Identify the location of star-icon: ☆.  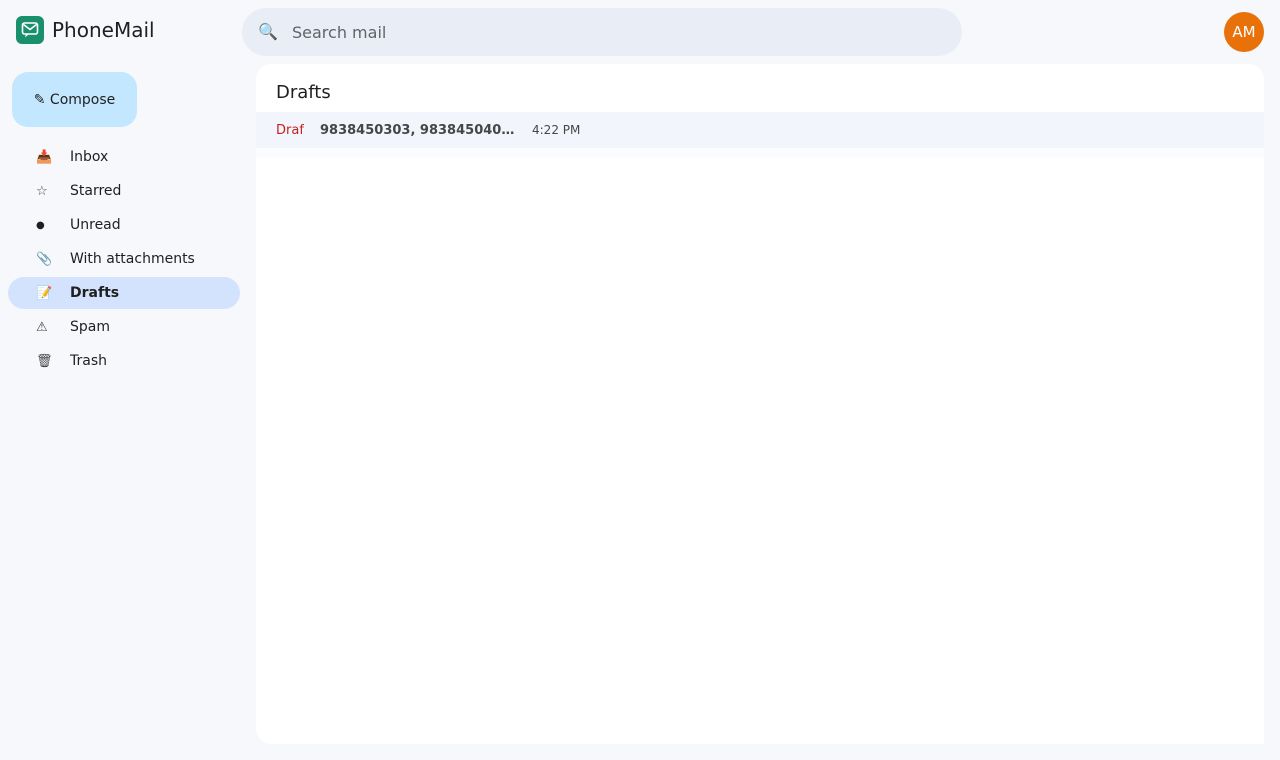
(42, 191).